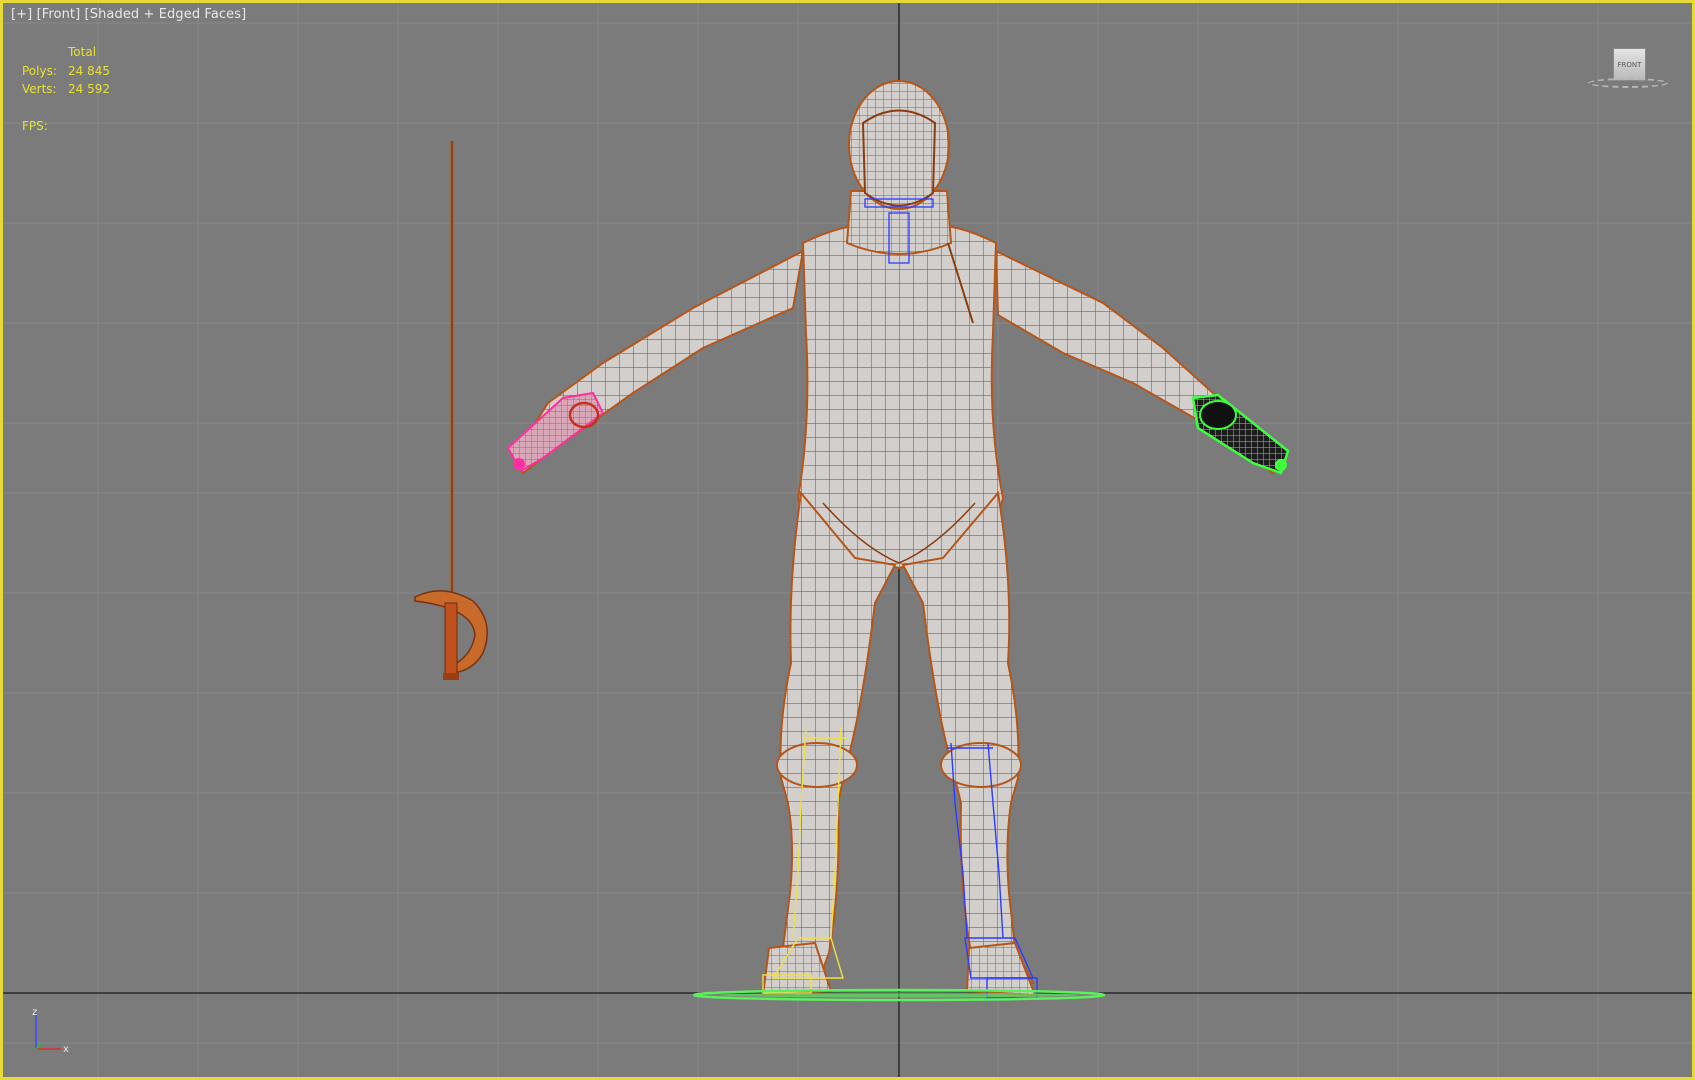 This screenshot has height=1080, width=1695. Describe the element at coordinates (1240, 434) in the screenshot. I see `right-glove-green` at that location.